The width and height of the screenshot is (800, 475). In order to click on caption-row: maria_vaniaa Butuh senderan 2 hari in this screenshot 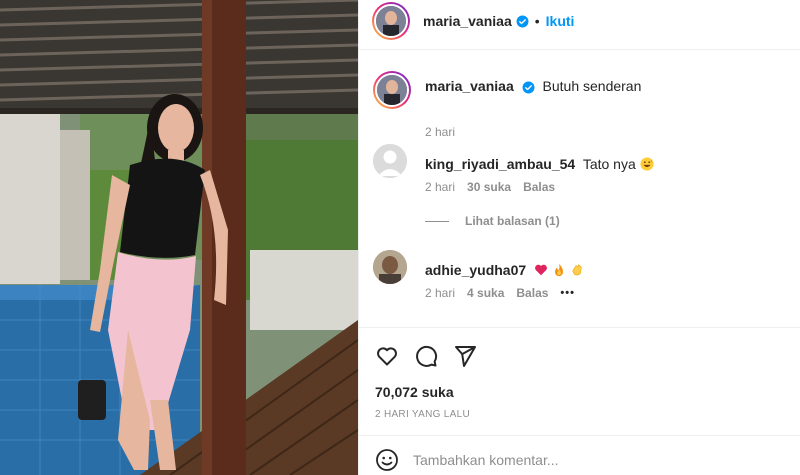, I will do `click(583, 103)`.